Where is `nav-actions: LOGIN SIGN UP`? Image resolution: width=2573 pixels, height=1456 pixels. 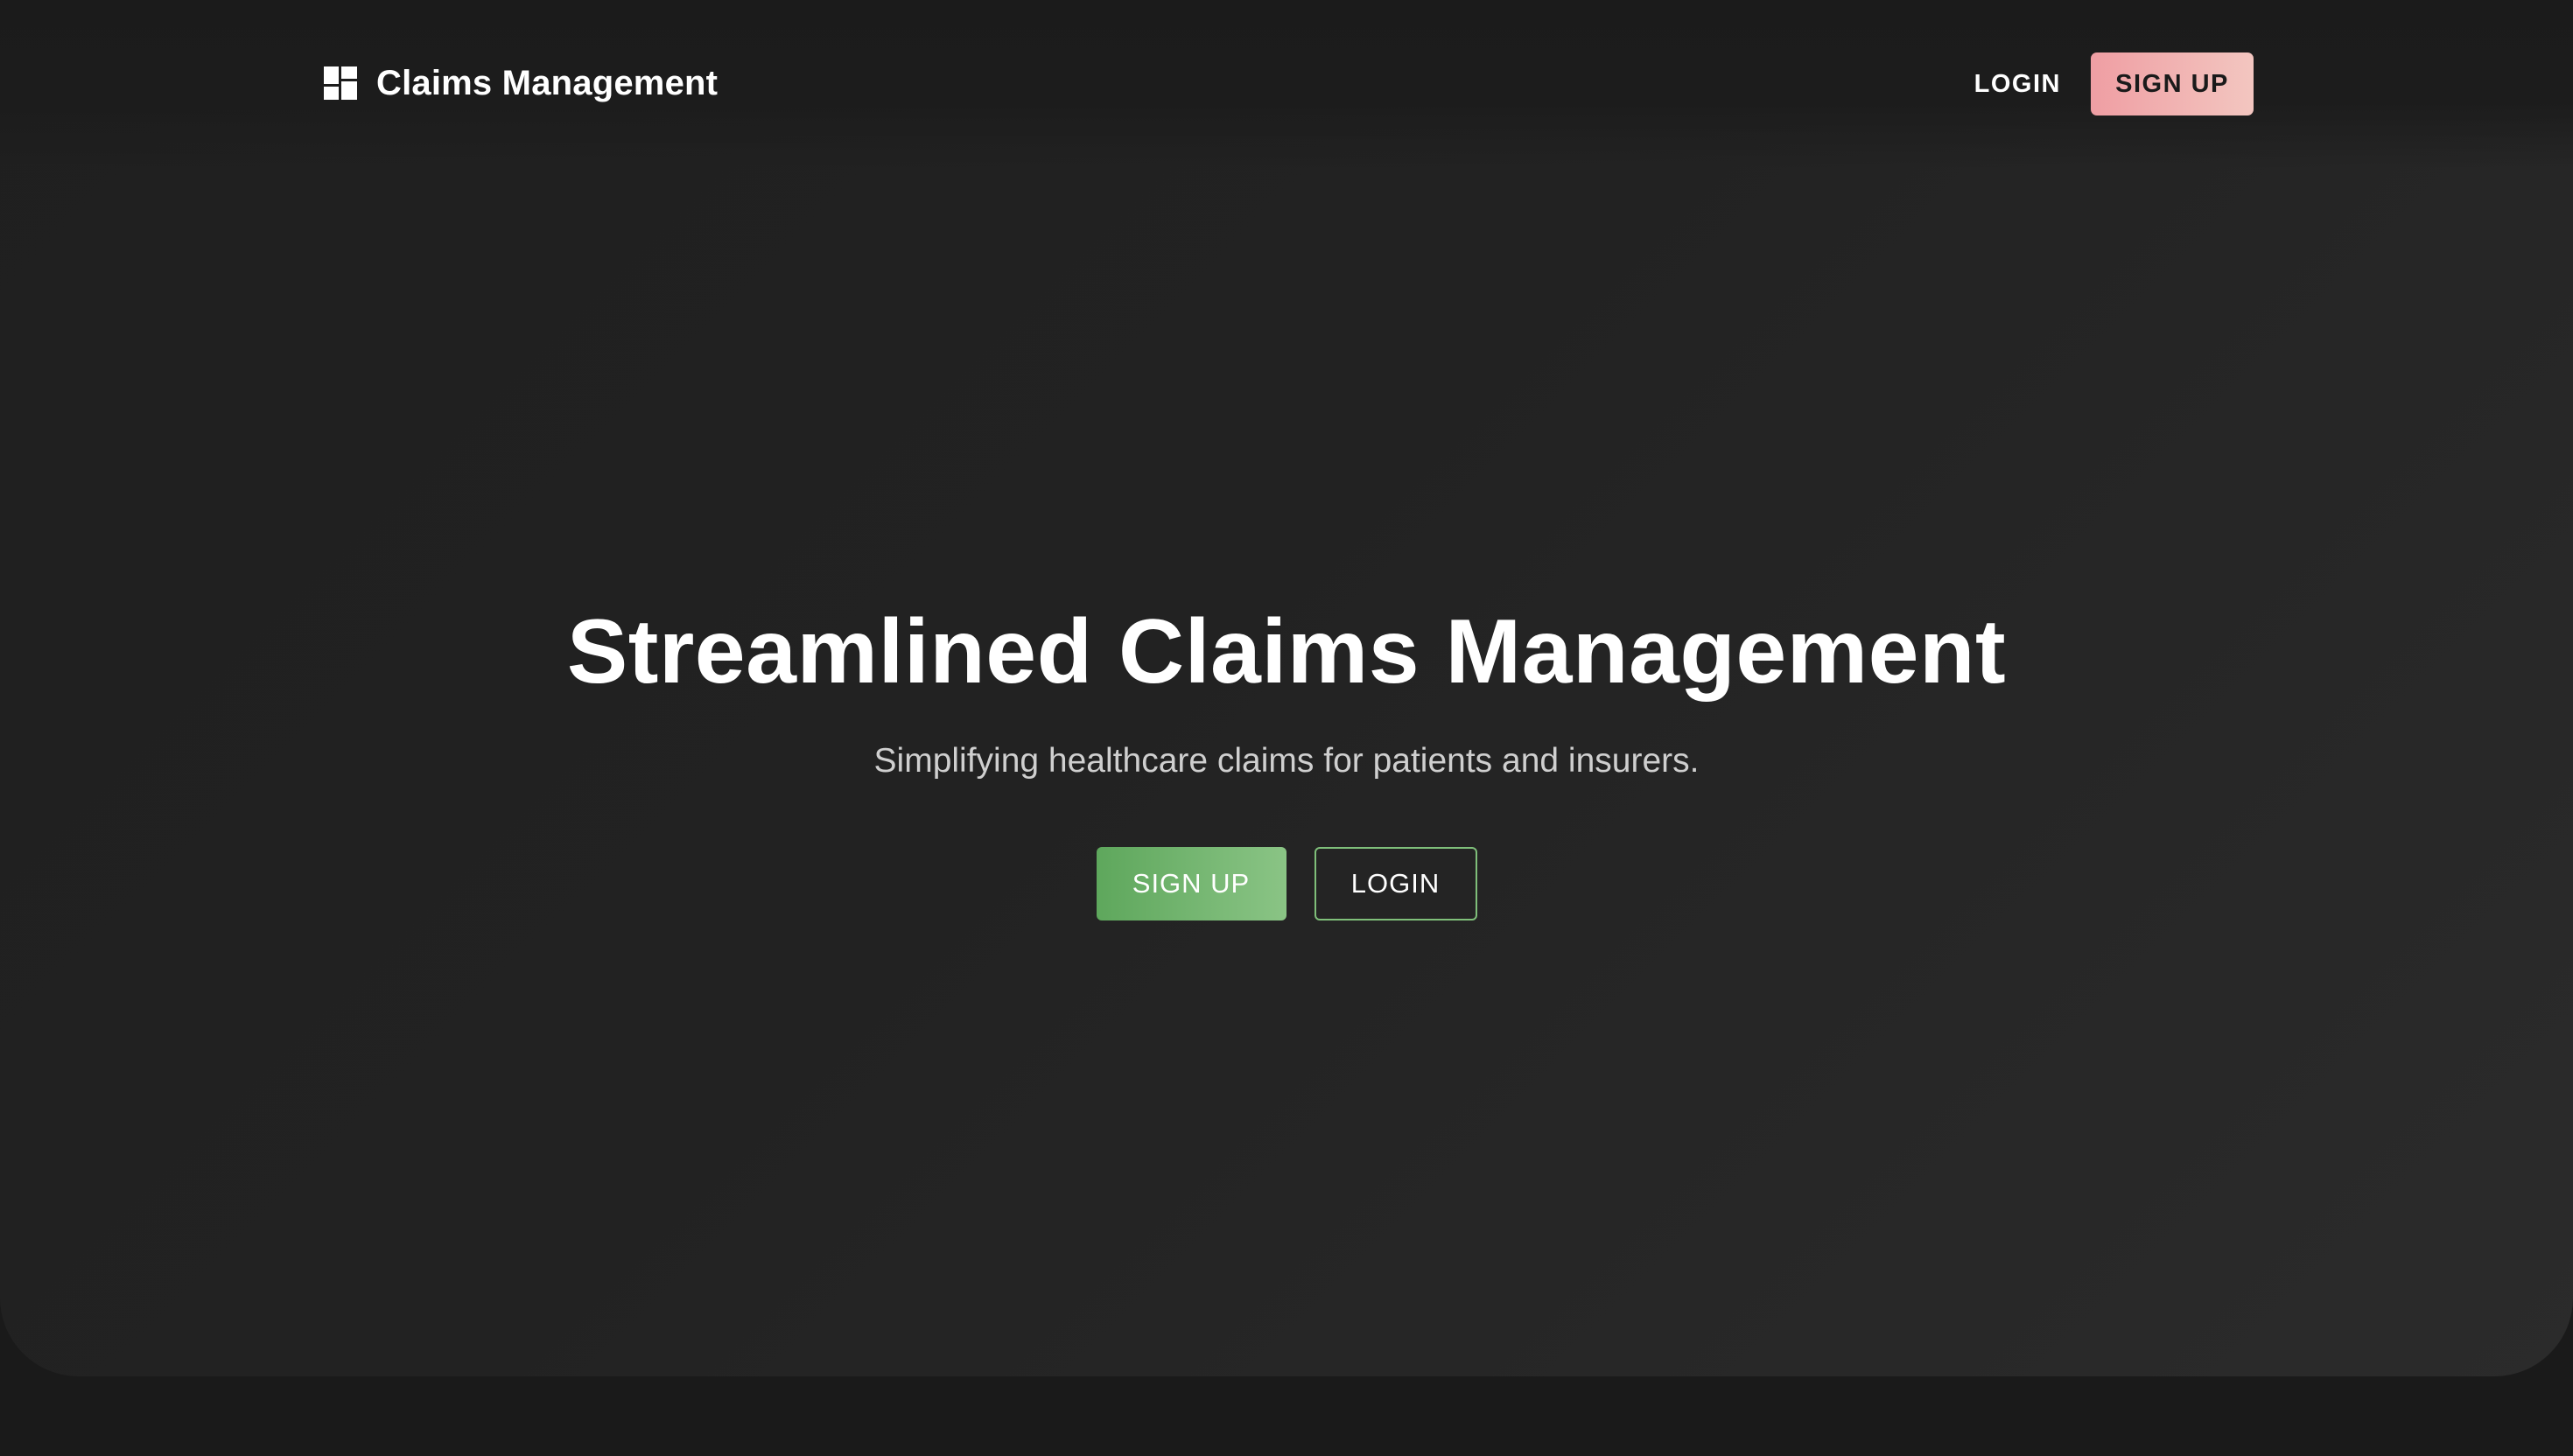
nav-actions: LOGIN SIGN UP is located at coordinates (2114, 84).